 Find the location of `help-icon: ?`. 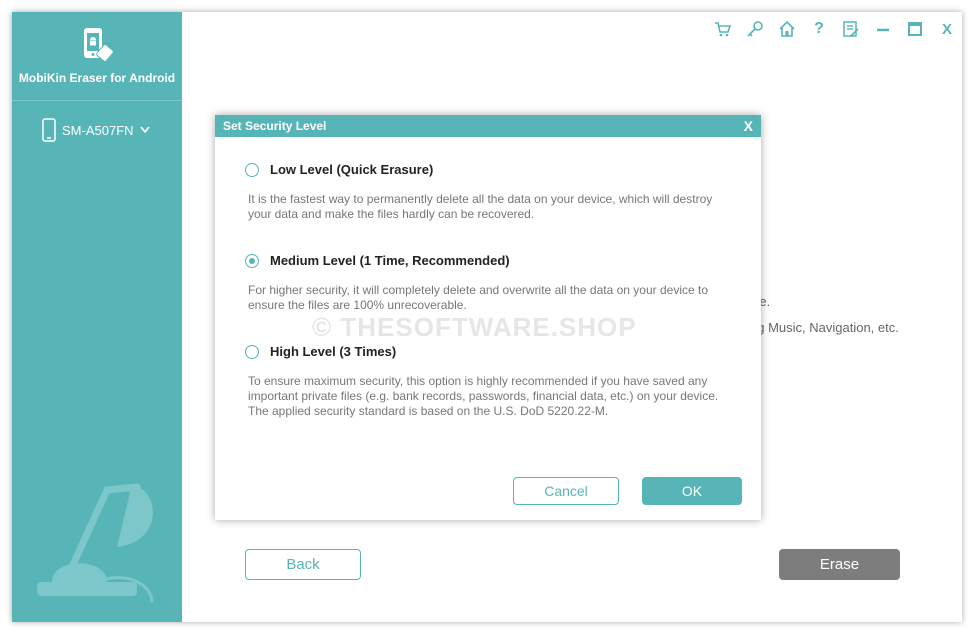

help-icon: ? is located at coordinates (819, 29).